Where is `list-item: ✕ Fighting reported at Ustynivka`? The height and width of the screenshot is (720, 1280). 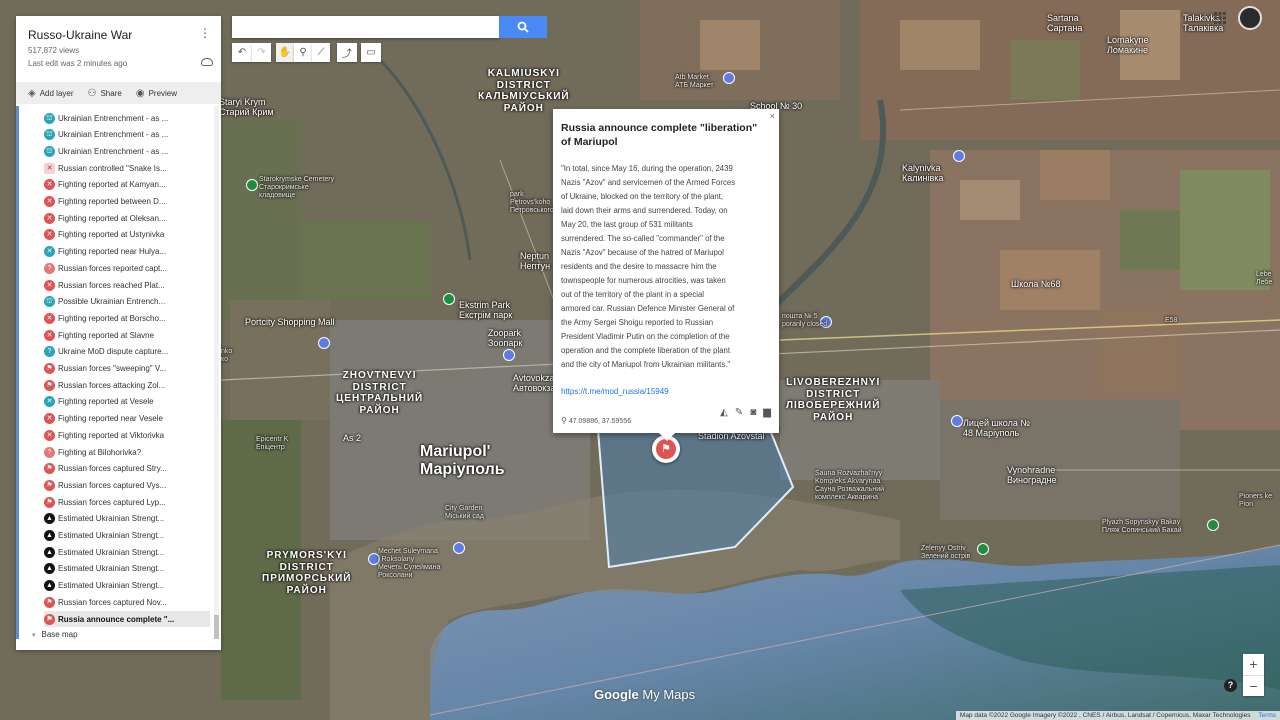 list-item: ✕ Fighting reported at Ustynivka is located at coordinates (128, 235).